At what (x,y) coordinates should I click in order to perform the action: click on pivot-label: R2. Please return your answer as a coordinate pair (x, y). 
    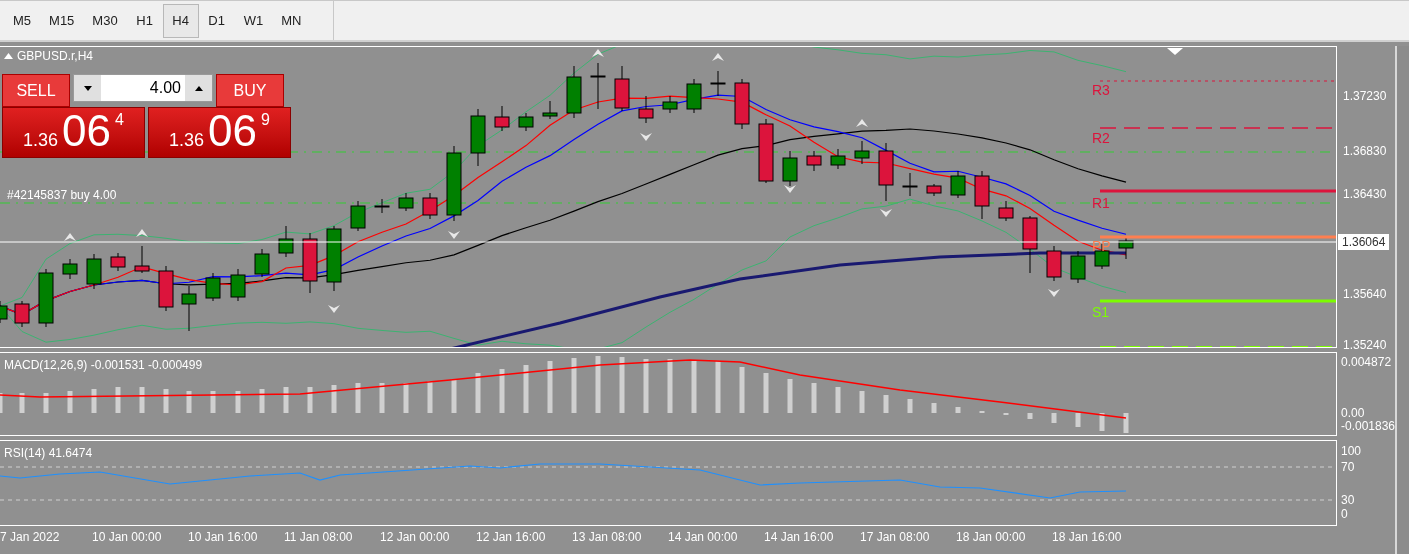
    Looking at the image, I should click on (1101, 138).